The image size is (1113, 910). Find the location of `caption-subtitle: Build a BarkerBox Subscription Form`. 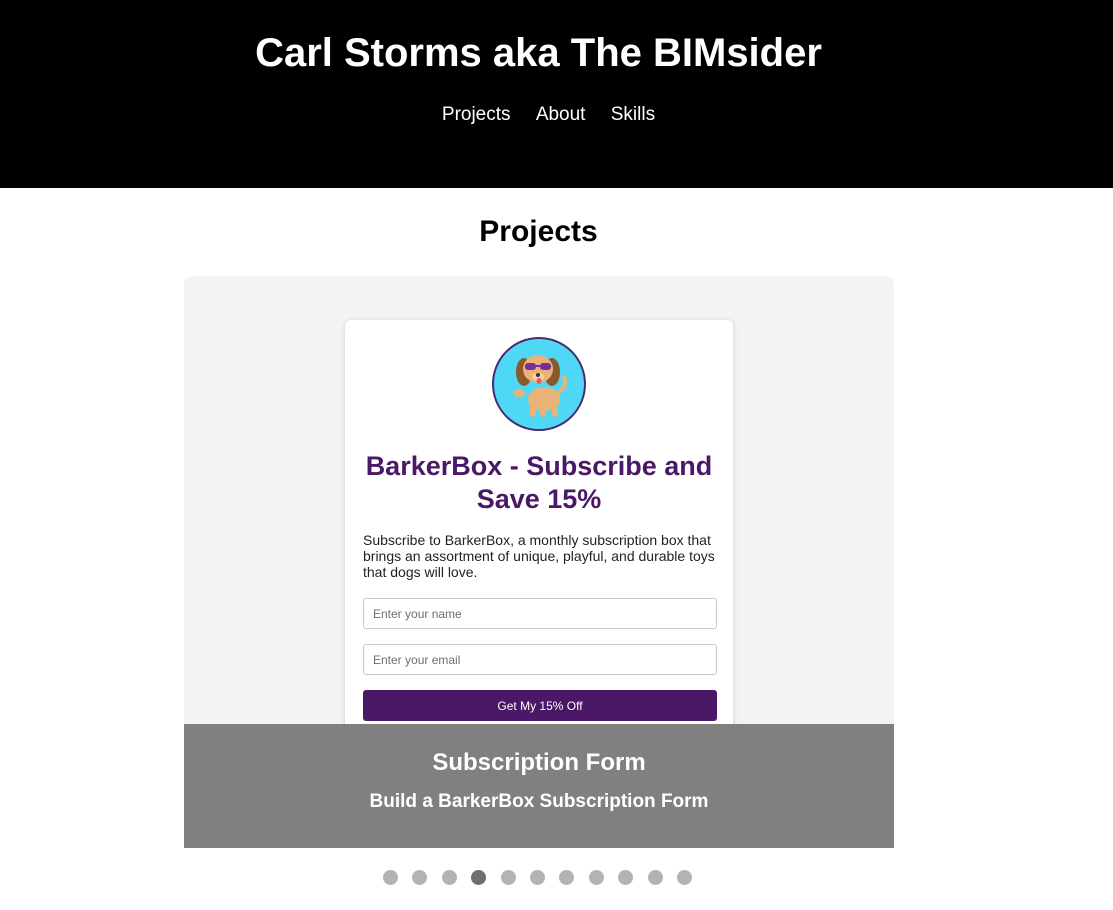

caption-subtitle: Build a BarkerBox Subscription Form is located at coordinates (539, 801).